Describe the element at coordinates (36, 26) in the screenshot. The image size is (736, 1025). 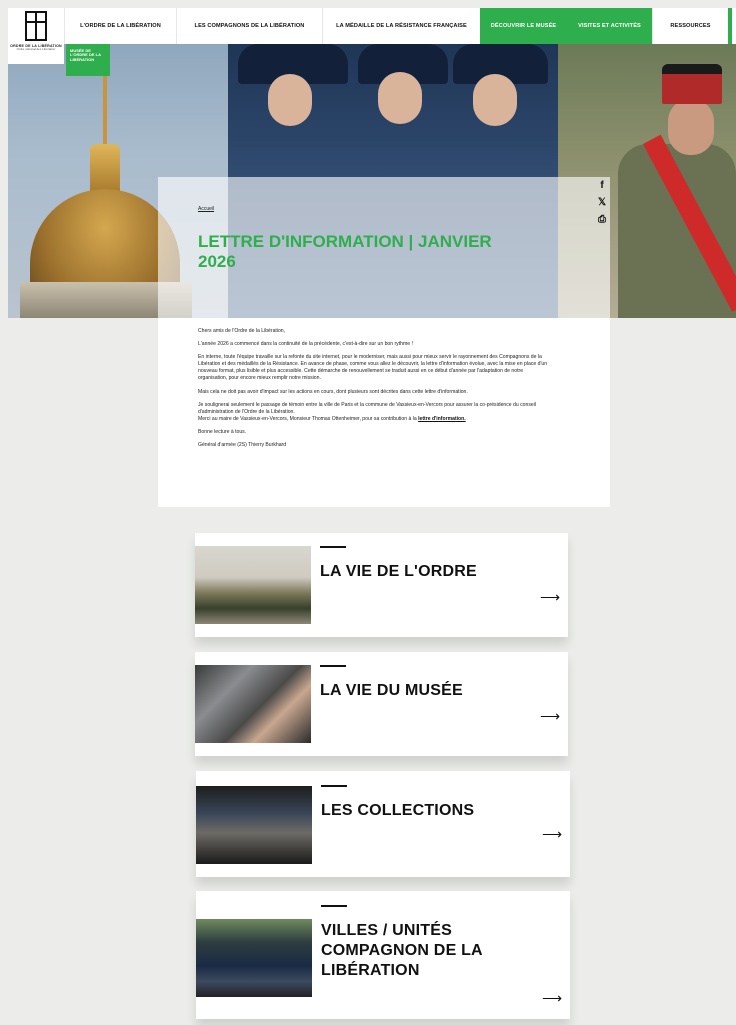
I see `cross-of-liberation-icon` at that location.